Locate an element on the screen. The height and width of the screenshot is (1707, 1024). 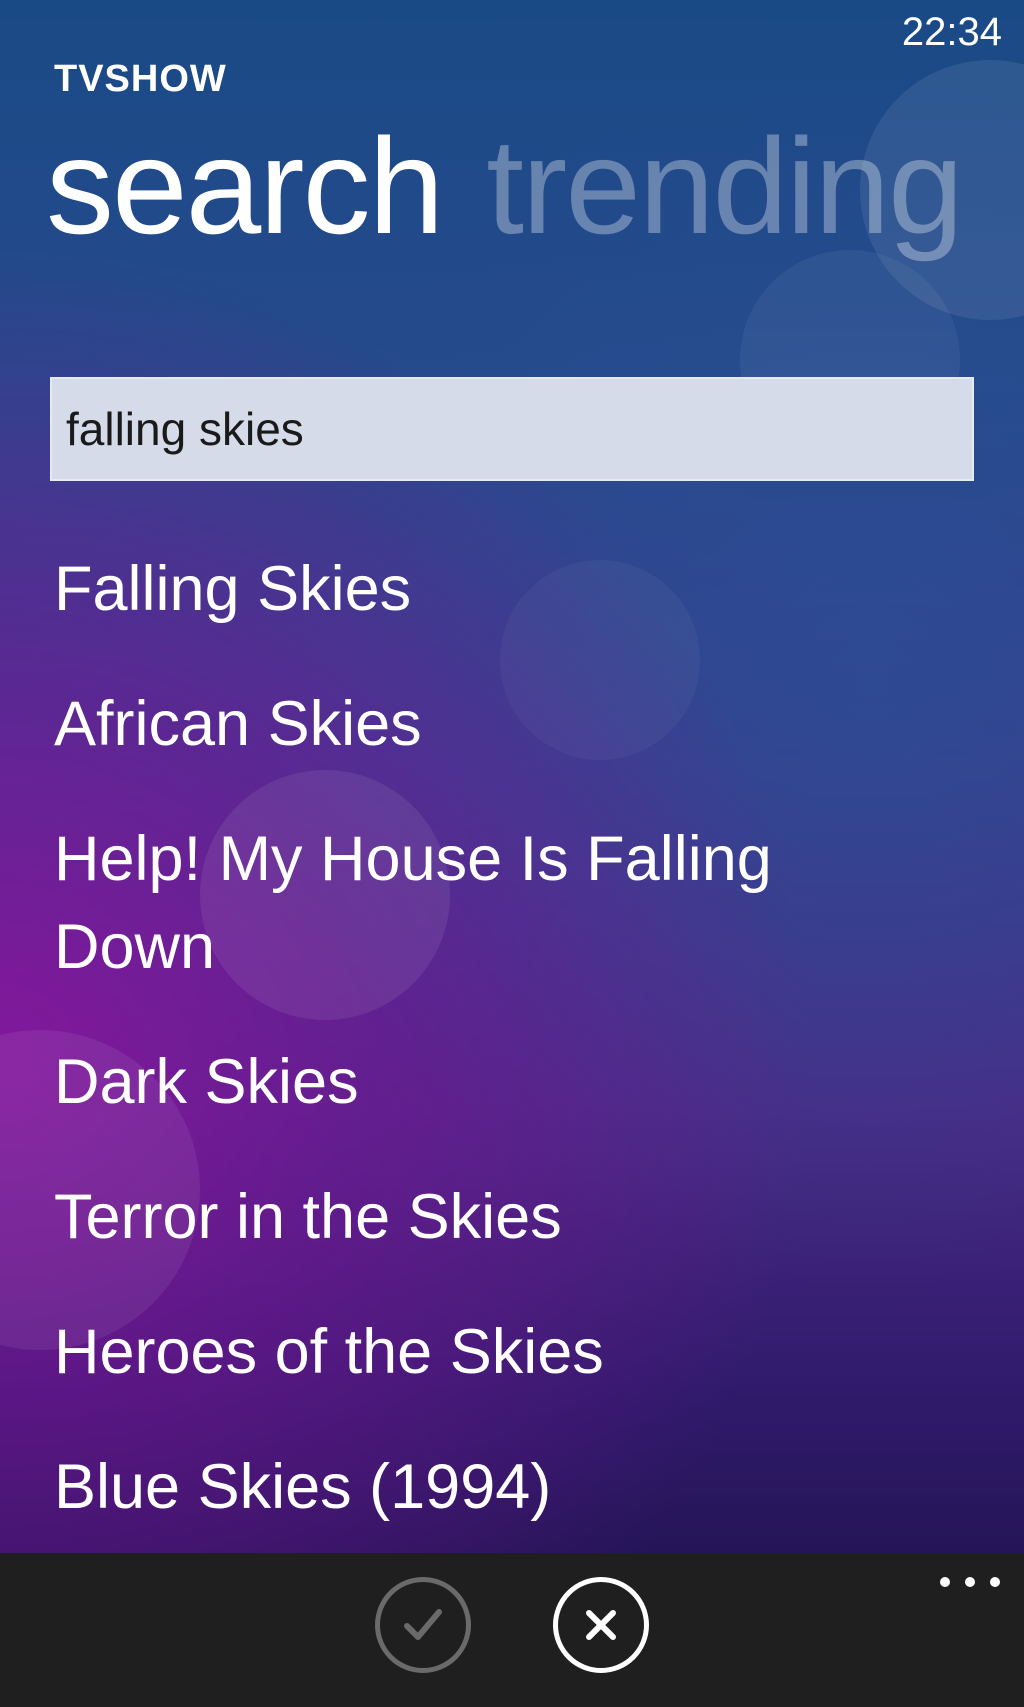
app-title: TVSHOW is located at coordinates (140, 79).